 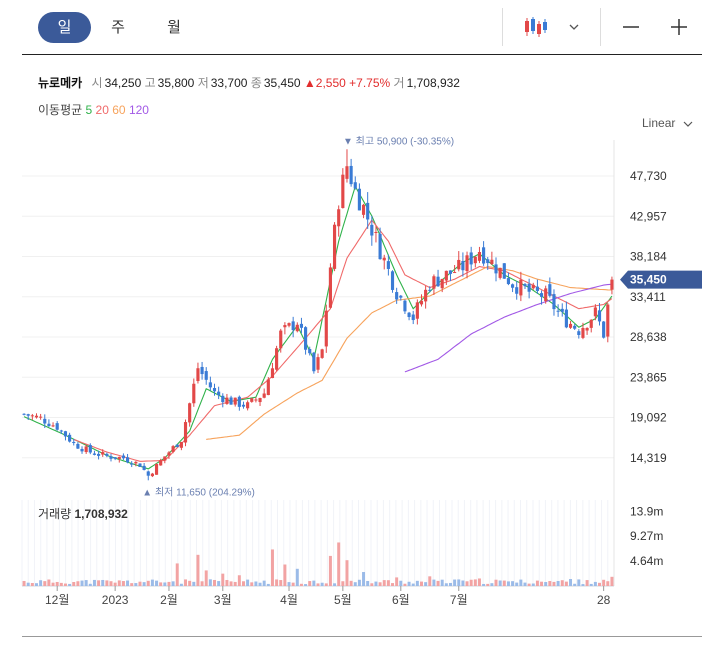 What do you see at coordinates (343, 600) in the screenshot?
I see `time-tick-label: 5월` at bounding box center [343, 600].